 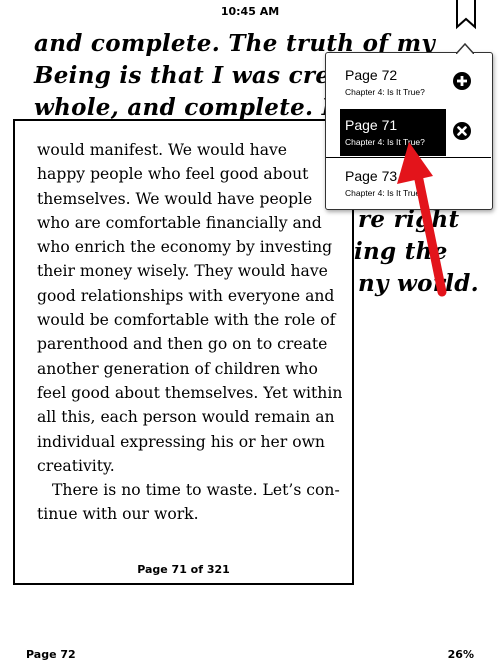 I want to click on preview-line: There is no time to waste. Let’s con-, so click(x=196, y=490).